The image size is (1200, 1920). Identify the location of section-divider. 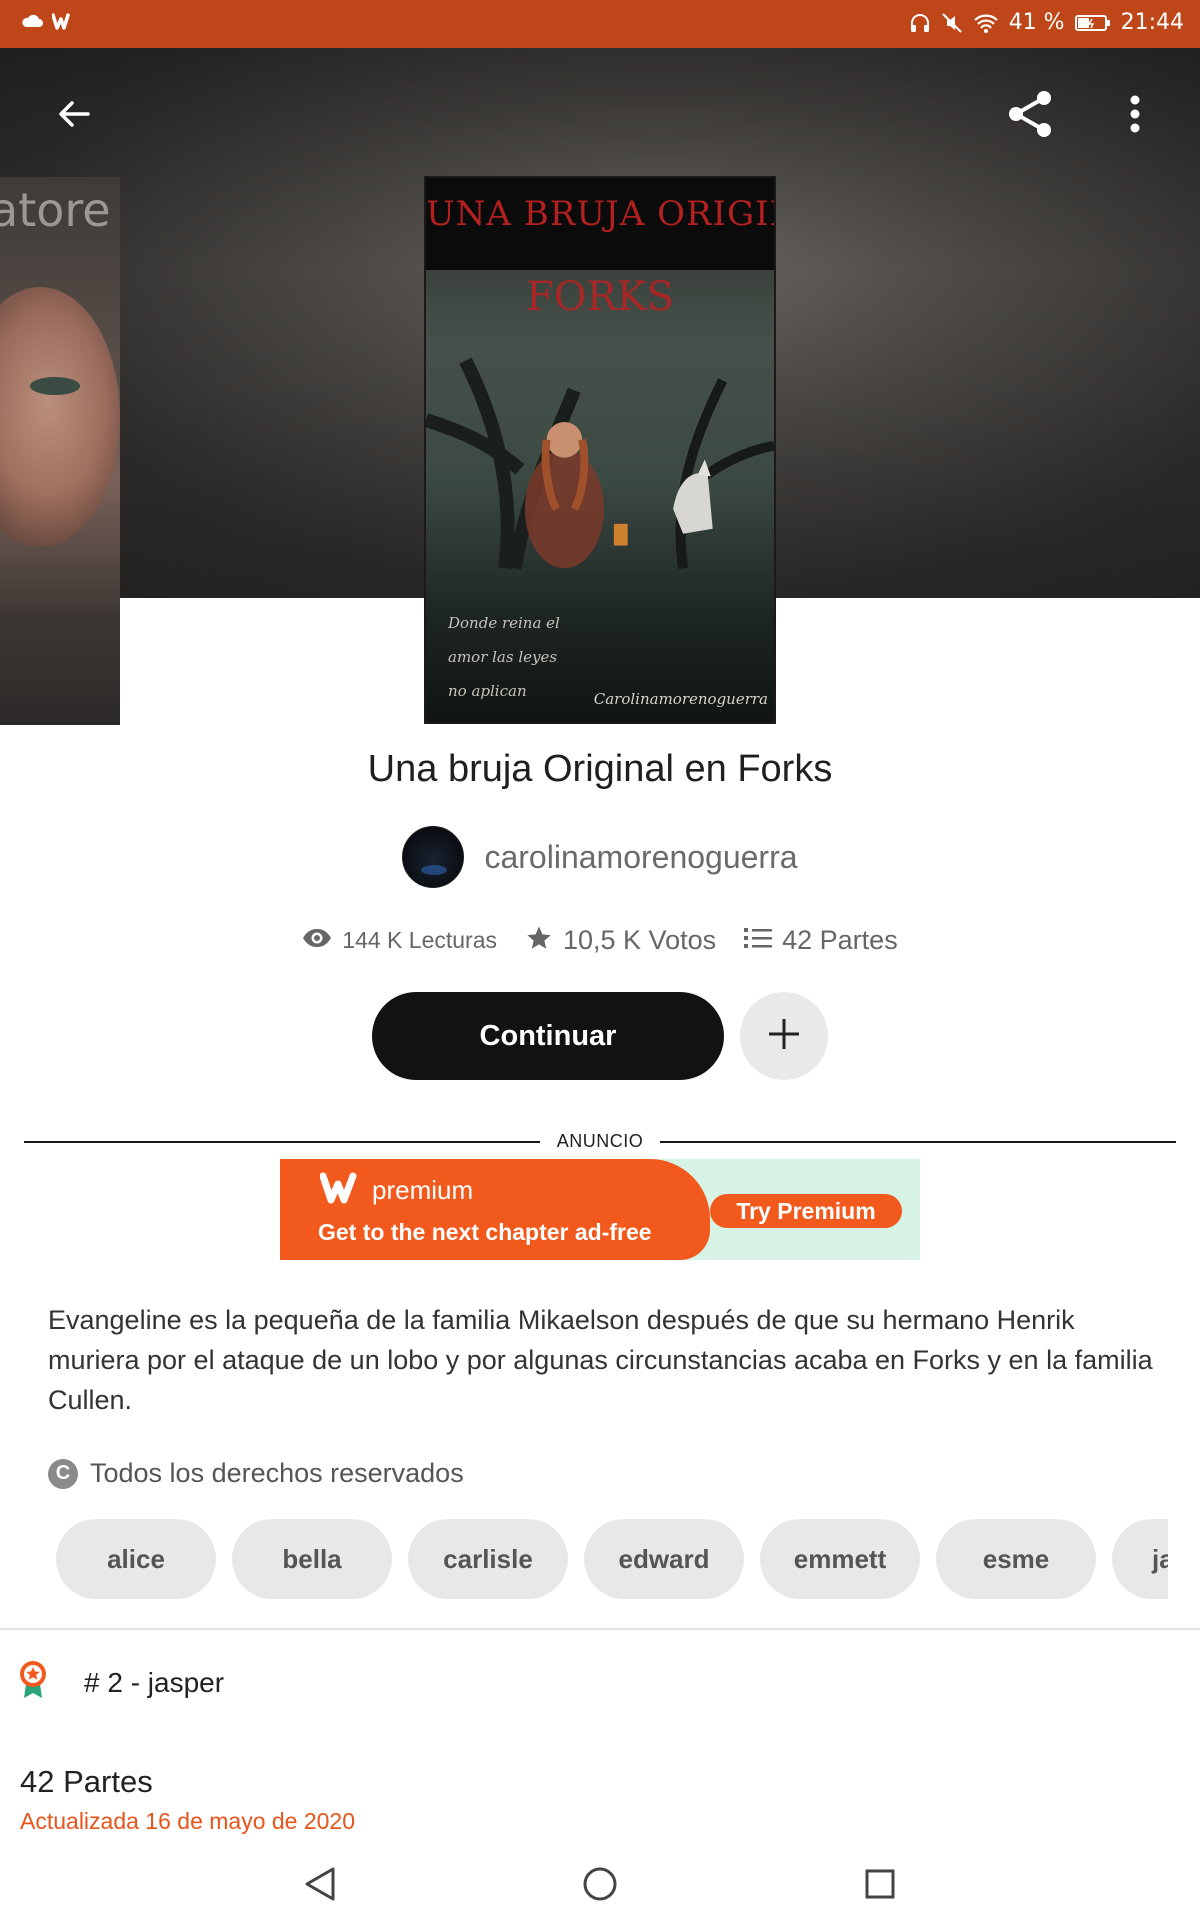
(600, 1629).